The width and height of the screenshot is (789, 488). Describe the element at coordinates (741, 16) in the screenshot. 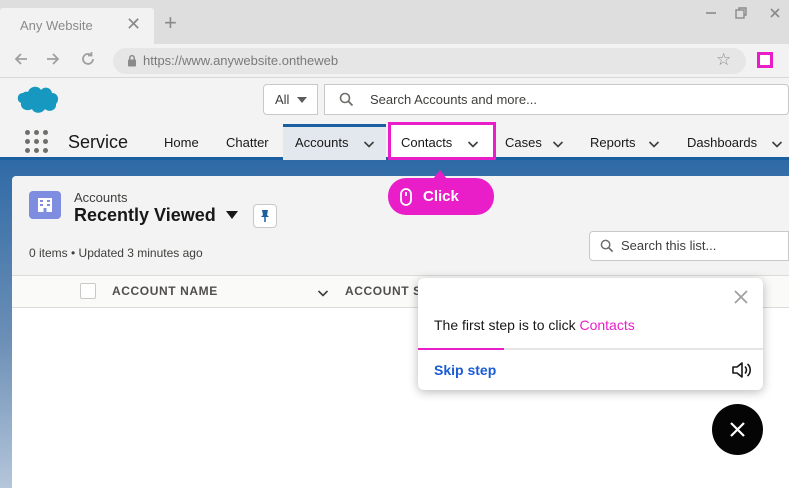

I see `restore-icon` at that location.